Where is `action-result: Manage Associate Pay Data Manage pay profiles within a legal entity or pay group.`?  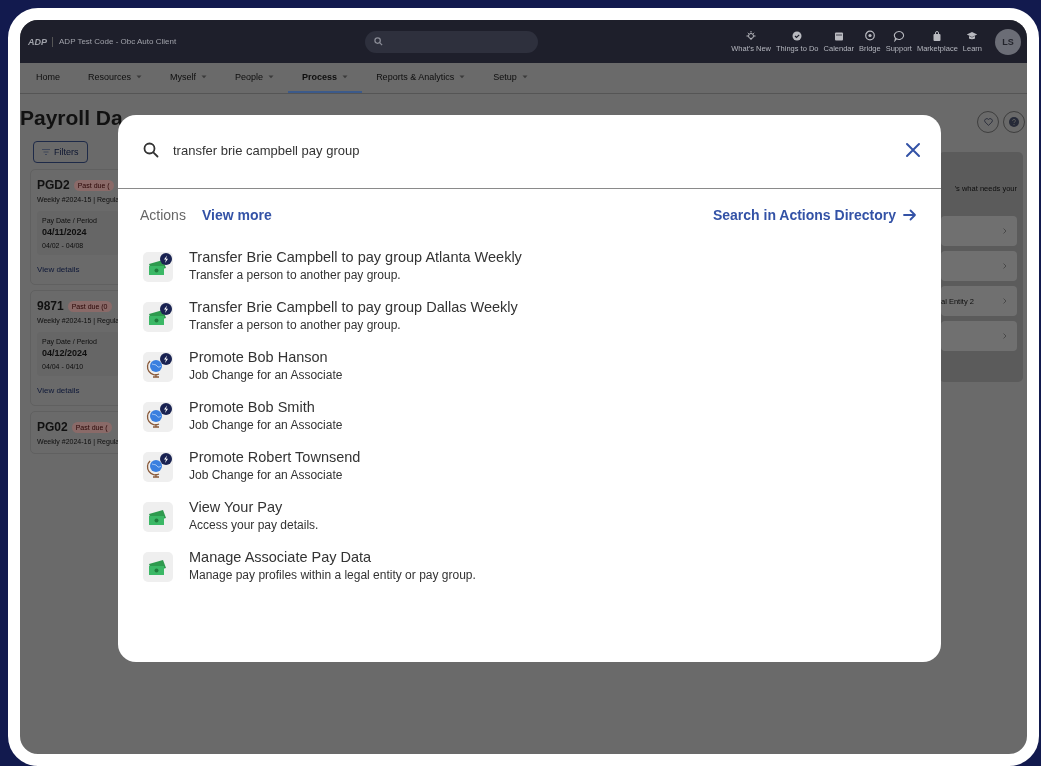
action-result: Manage Associate Pay Data Manage pay profiles within a legal entity or pay group. is located at coordinates (393, 565).